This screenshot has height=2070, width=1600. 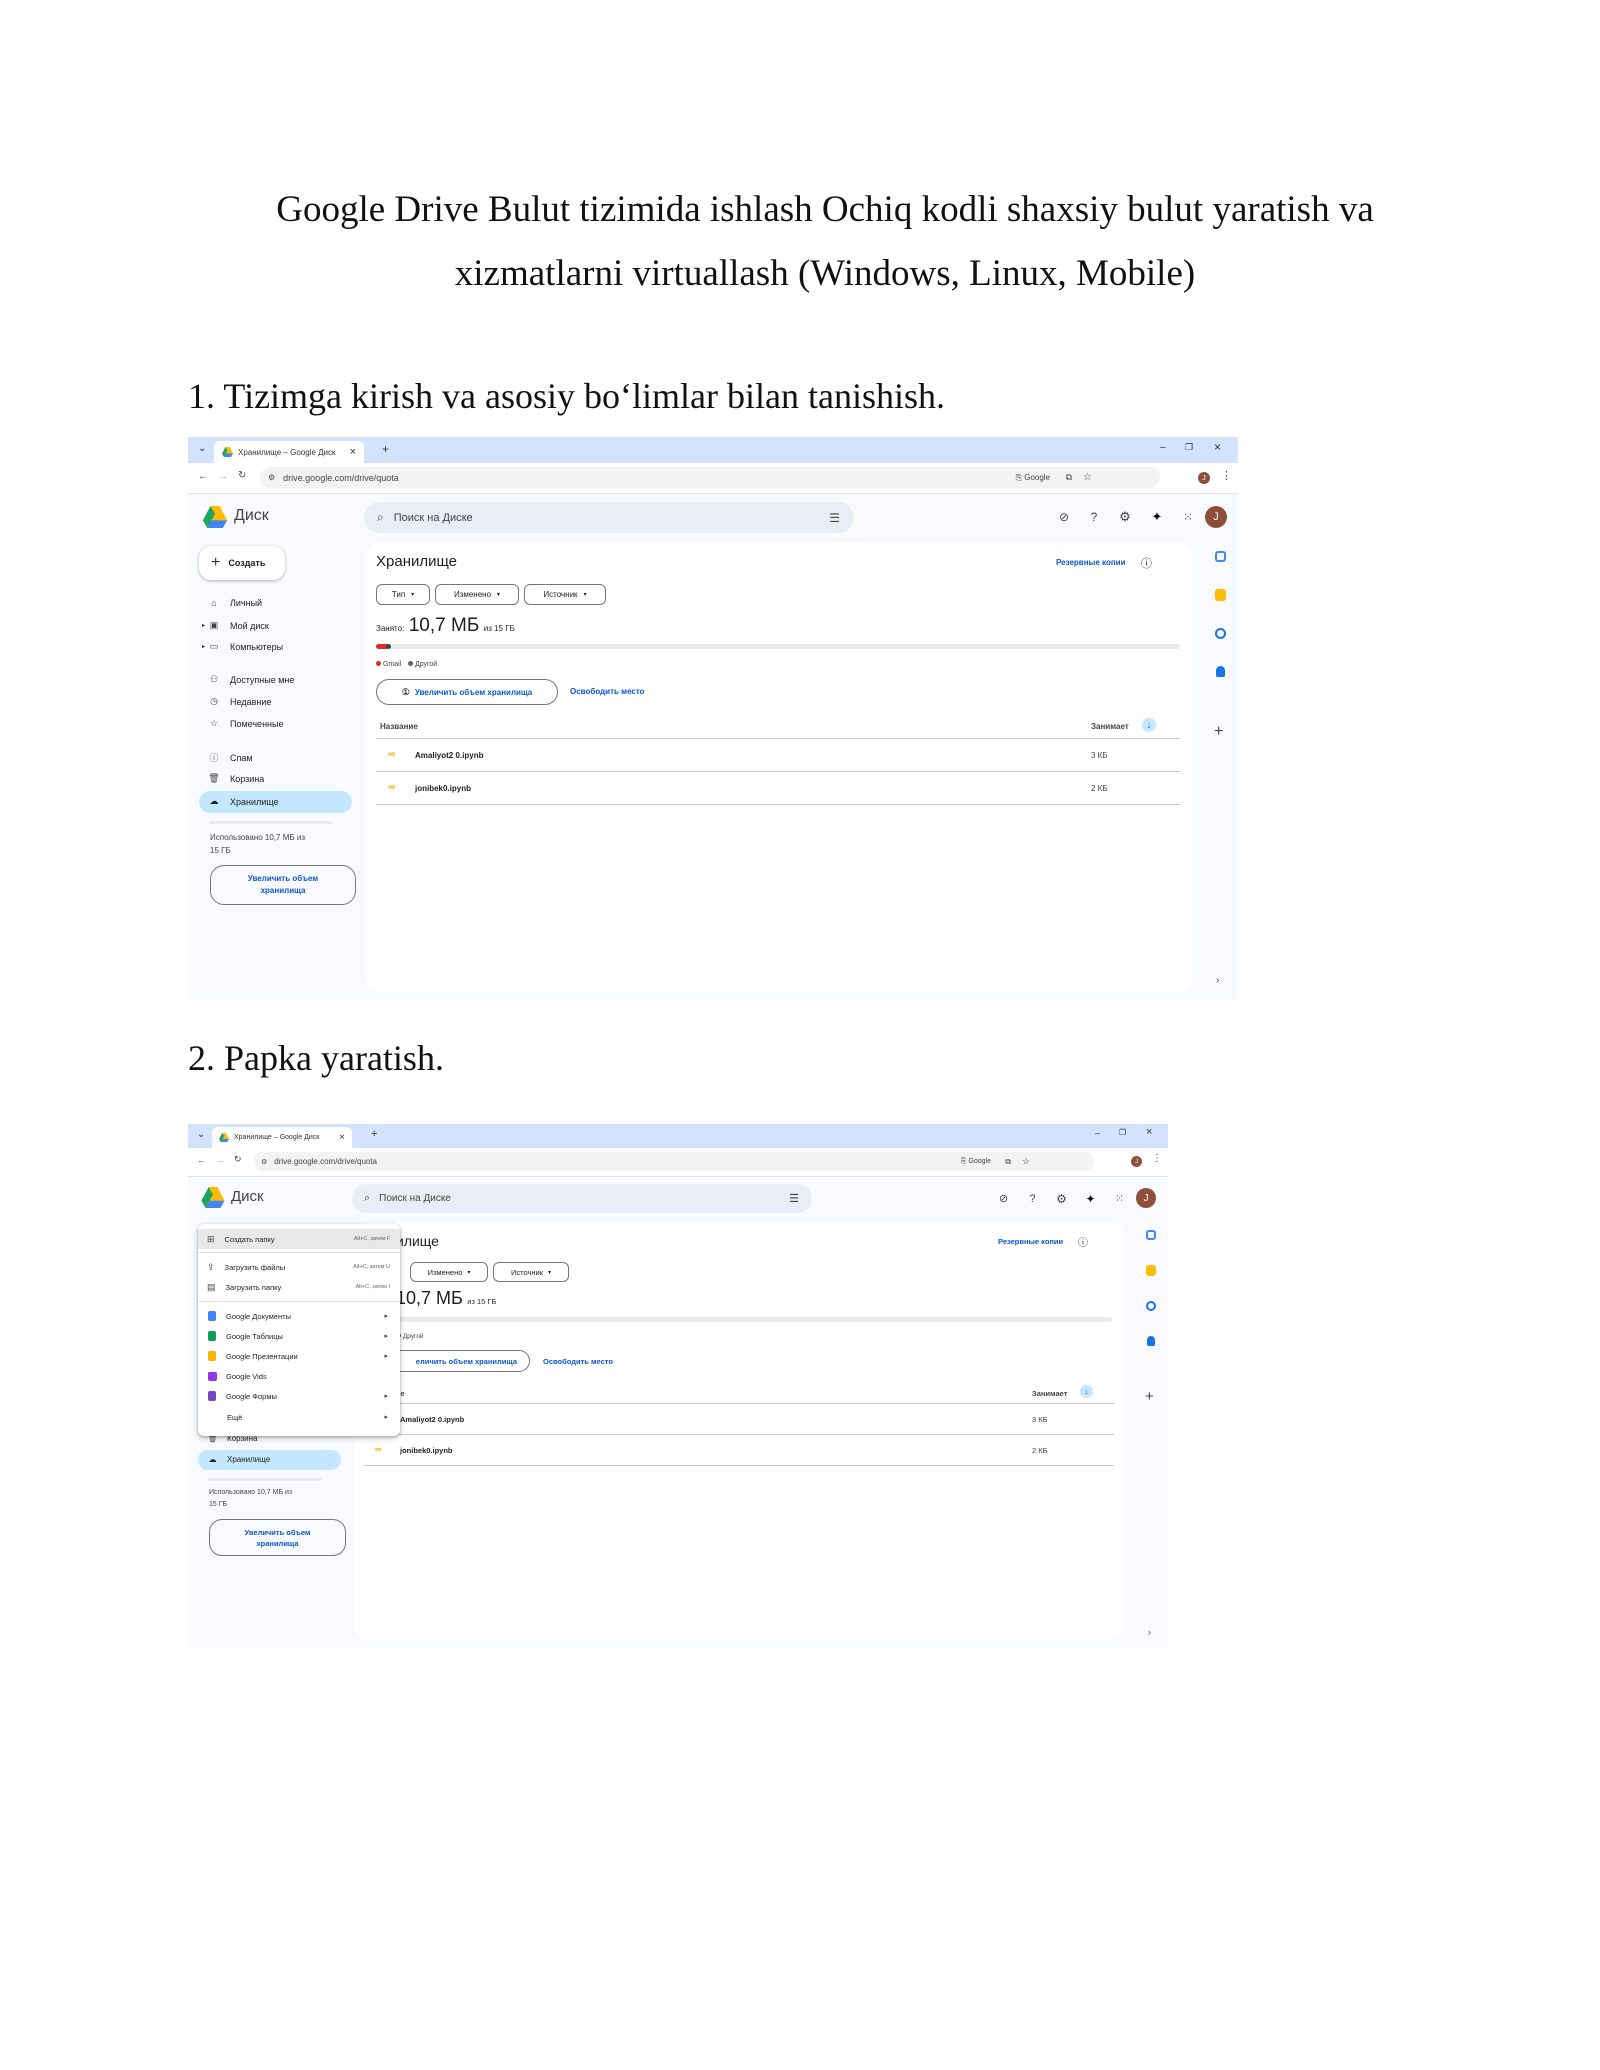 I want to click on menu-item-google-slides: Google Презентации ▸, so click(x=299, y=1356).